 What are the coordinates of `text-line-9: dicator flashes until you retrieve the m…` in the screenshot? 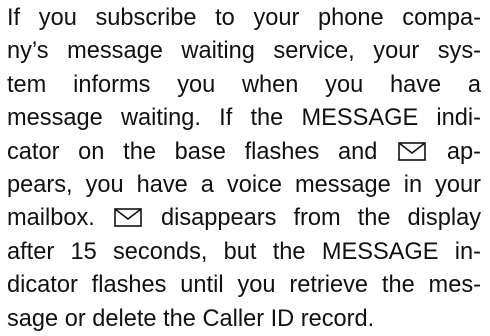 It's located at (244, 285).